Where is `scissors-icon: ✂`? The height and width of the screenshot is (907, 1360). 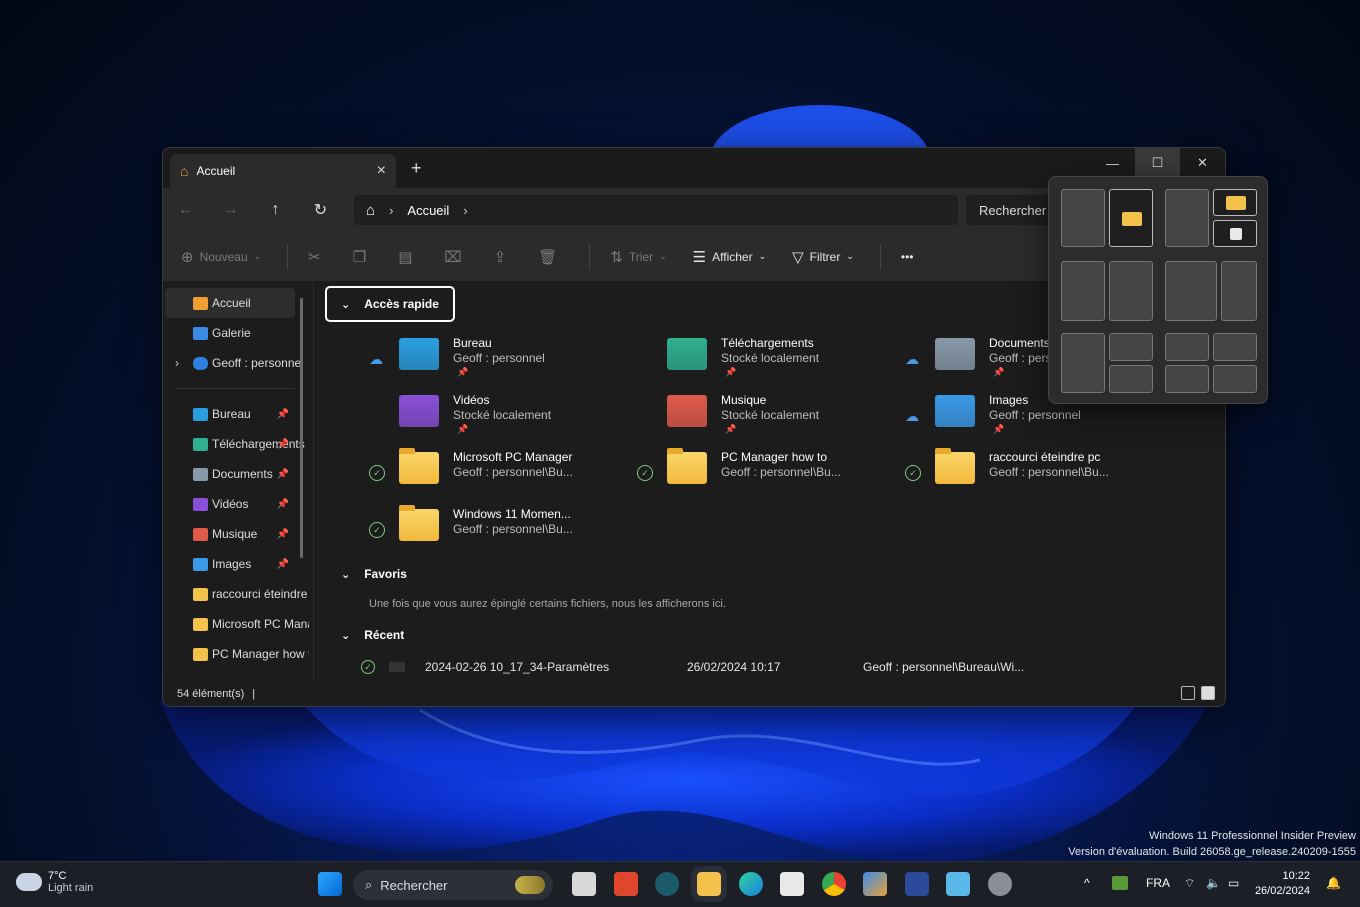
scissors-icon: ✂ is located at coordinates (314, 257).